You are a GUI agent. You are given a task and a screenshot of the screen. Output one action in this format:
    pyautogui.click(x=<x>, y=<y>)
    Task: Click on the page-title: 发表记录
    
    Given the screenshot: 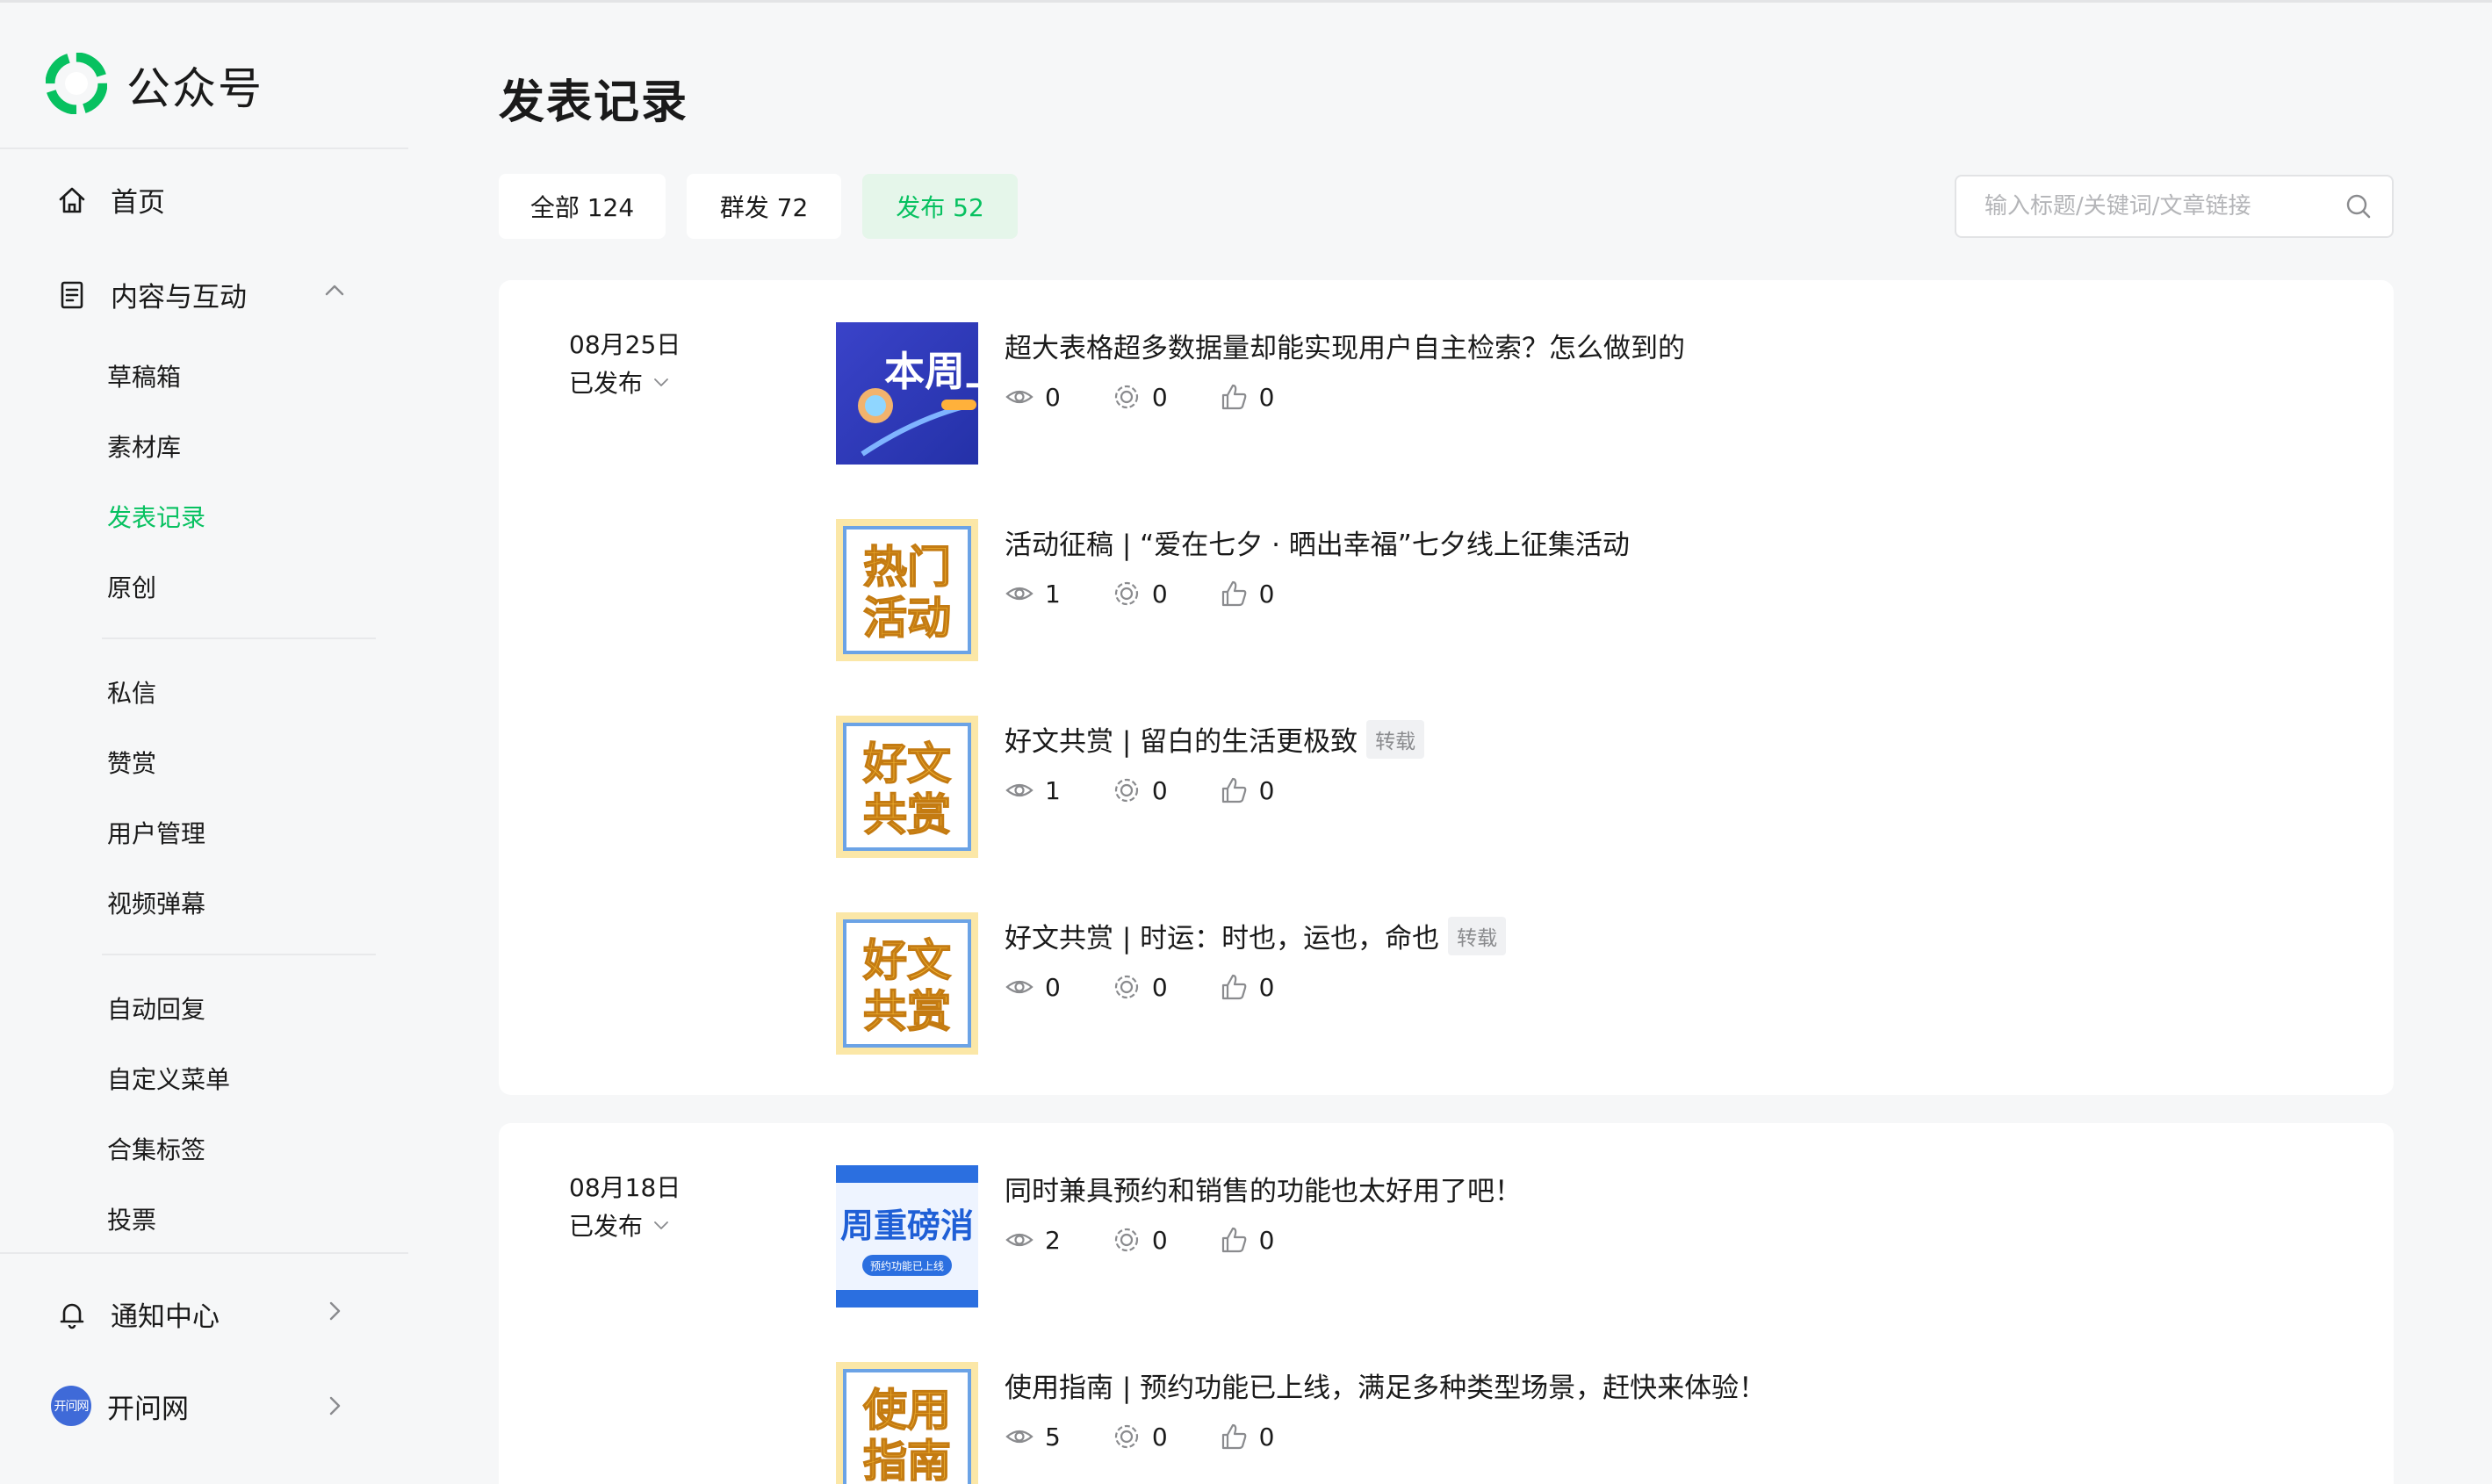 What is the action you would take?
    pyautogui.click(x=594, y=102)
    